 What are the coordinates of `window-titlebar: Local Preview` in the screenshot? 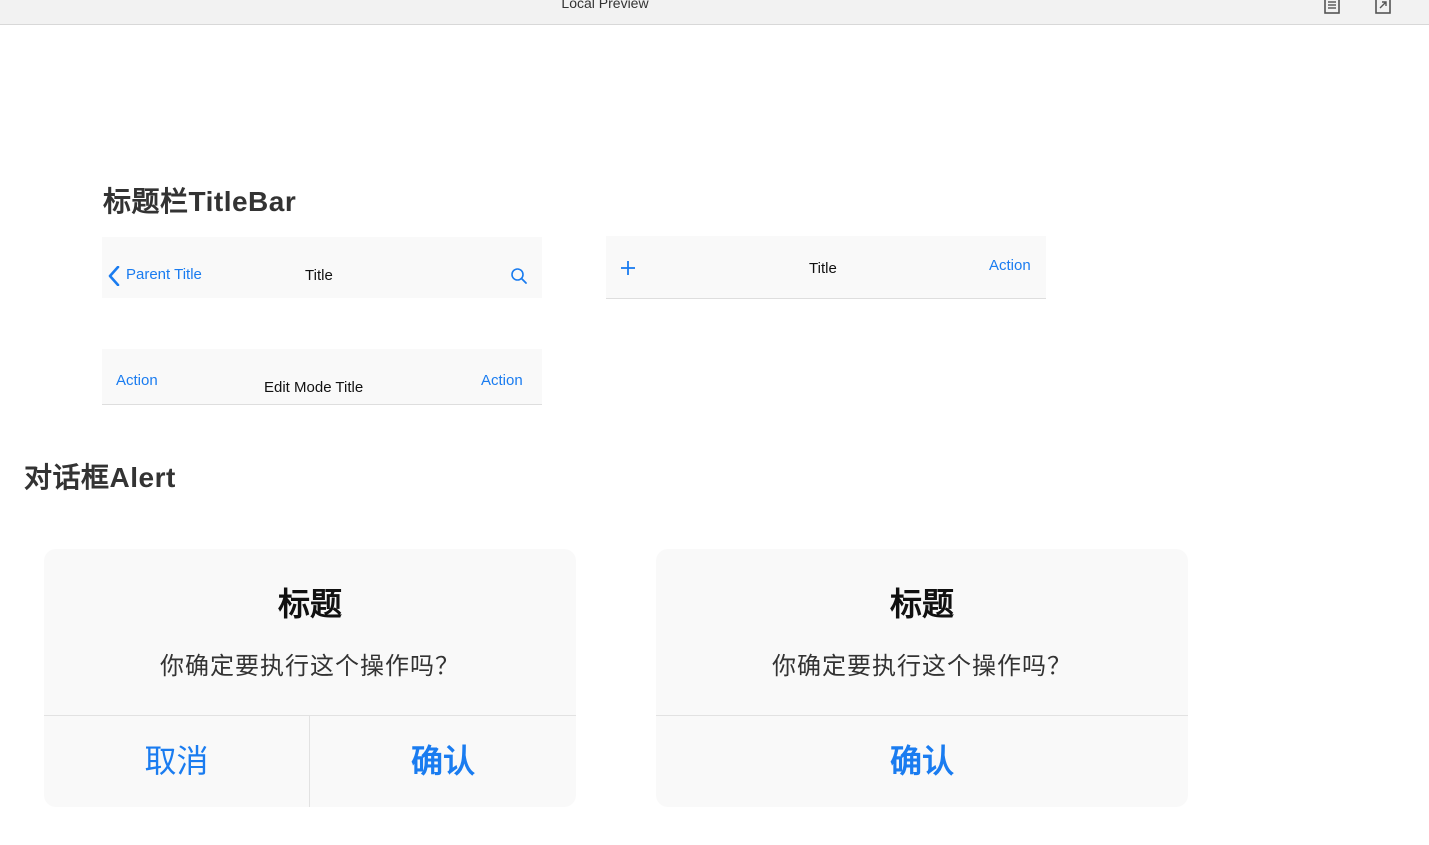 It's located at (714, 12).